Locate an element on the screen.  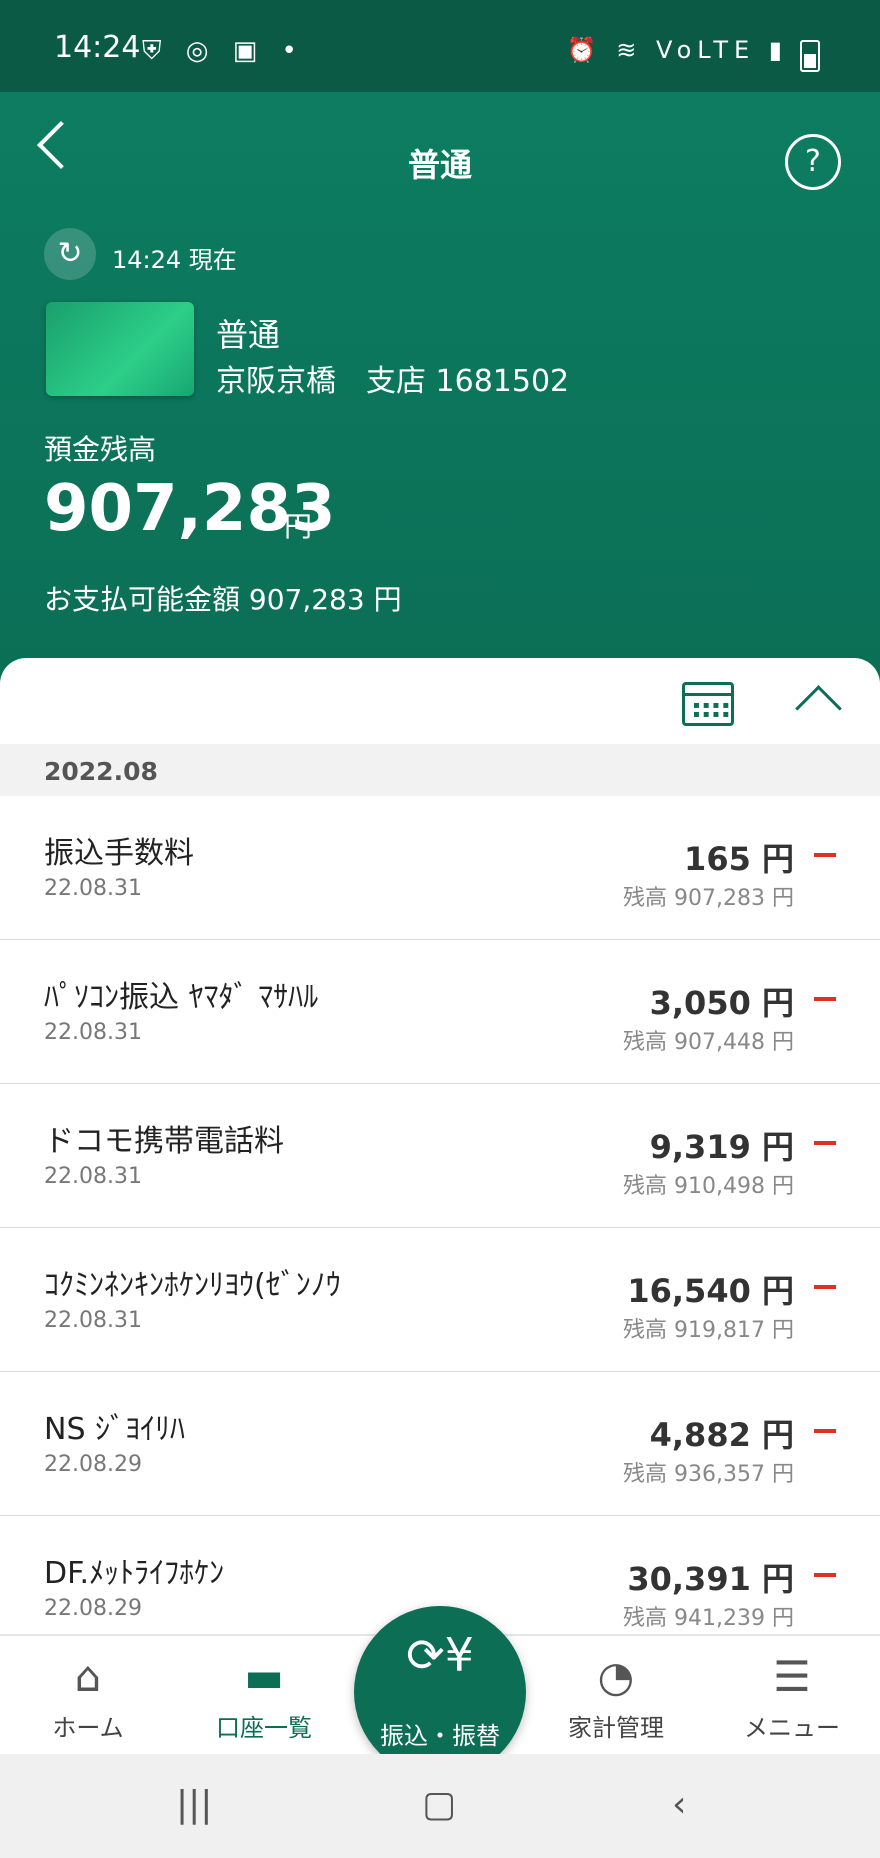
transaction-name: ｺｸﾐﾝﾈﾝｷﾝﾎｹﾝﾘﾖｳ(ｾﾞﾝﾉｳ is located at coordinates (192, 1285).